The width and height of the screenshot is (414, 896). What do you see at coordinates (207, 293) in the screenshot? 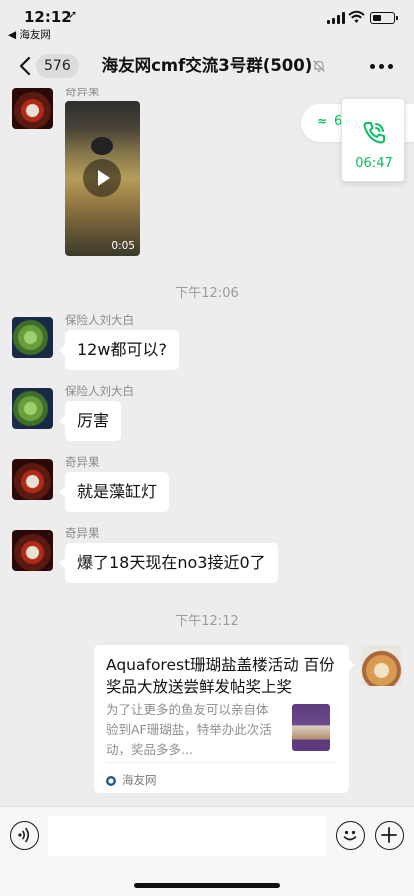
I see `timestamp: 下午12:06` at bounding box center [207, 293].